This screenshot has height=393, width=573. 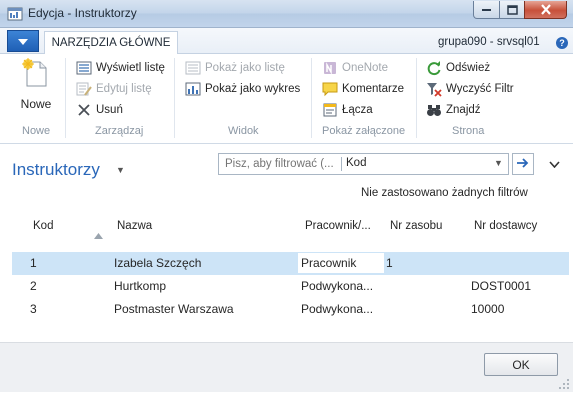 What do you see at coordinates (98, 233) in the screenshot?
I see `sort-ascending-icon` at bounding box center [98, 233].